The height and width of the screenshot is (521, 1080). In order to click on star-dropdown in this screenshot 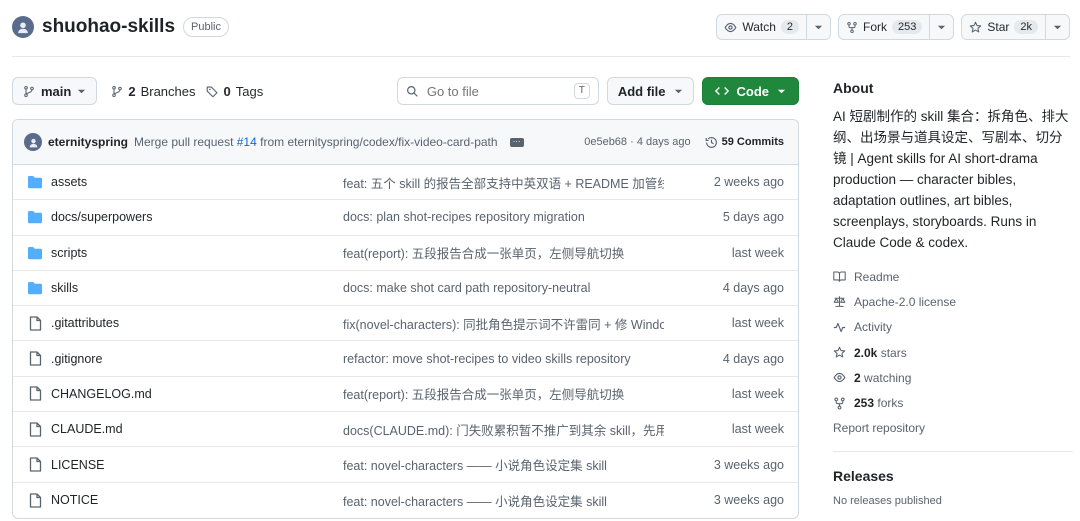, I will do `click(1057, 27)`.